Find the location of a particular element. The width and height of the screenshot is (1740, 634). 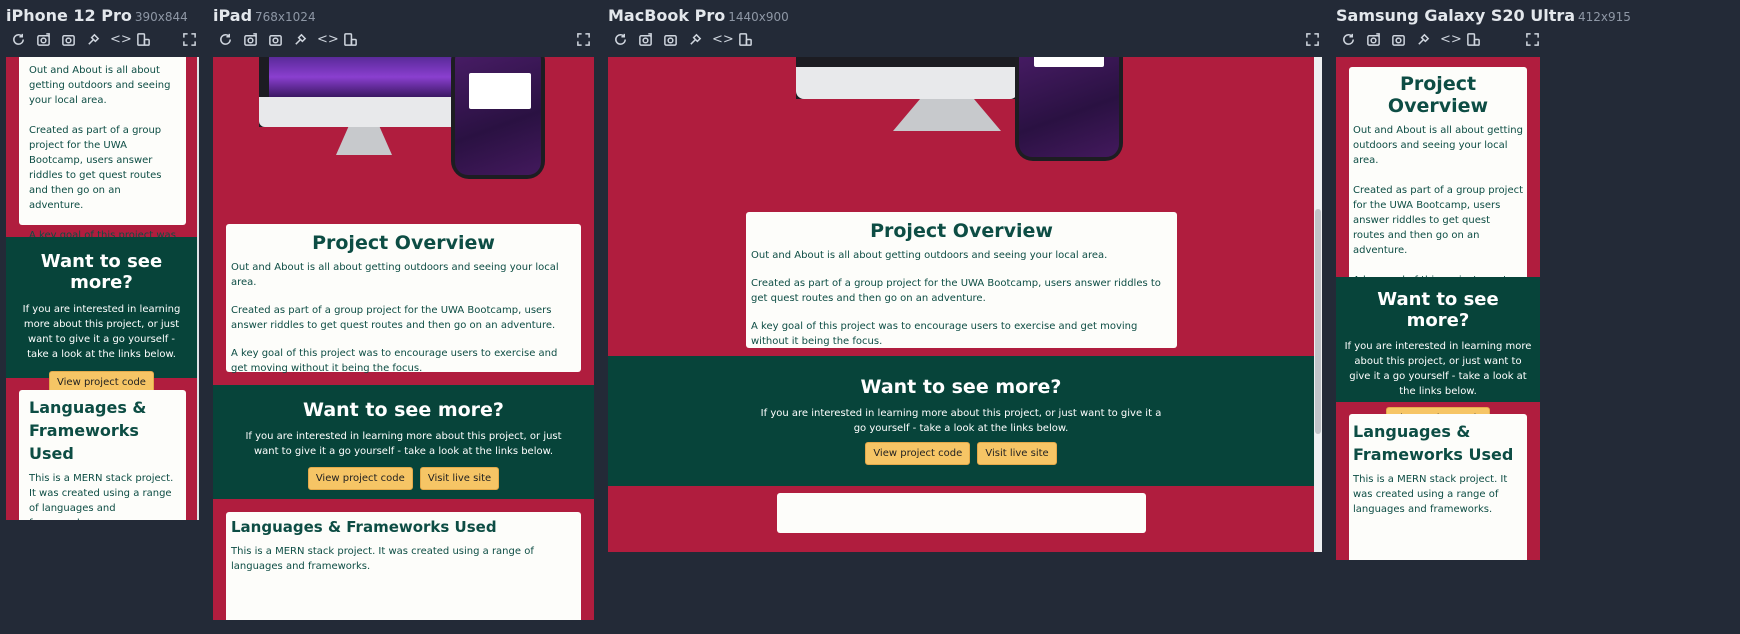

device-title: Samsung Galaxy S20 Ultra 412x915 is located at coordinates (1483, 15).